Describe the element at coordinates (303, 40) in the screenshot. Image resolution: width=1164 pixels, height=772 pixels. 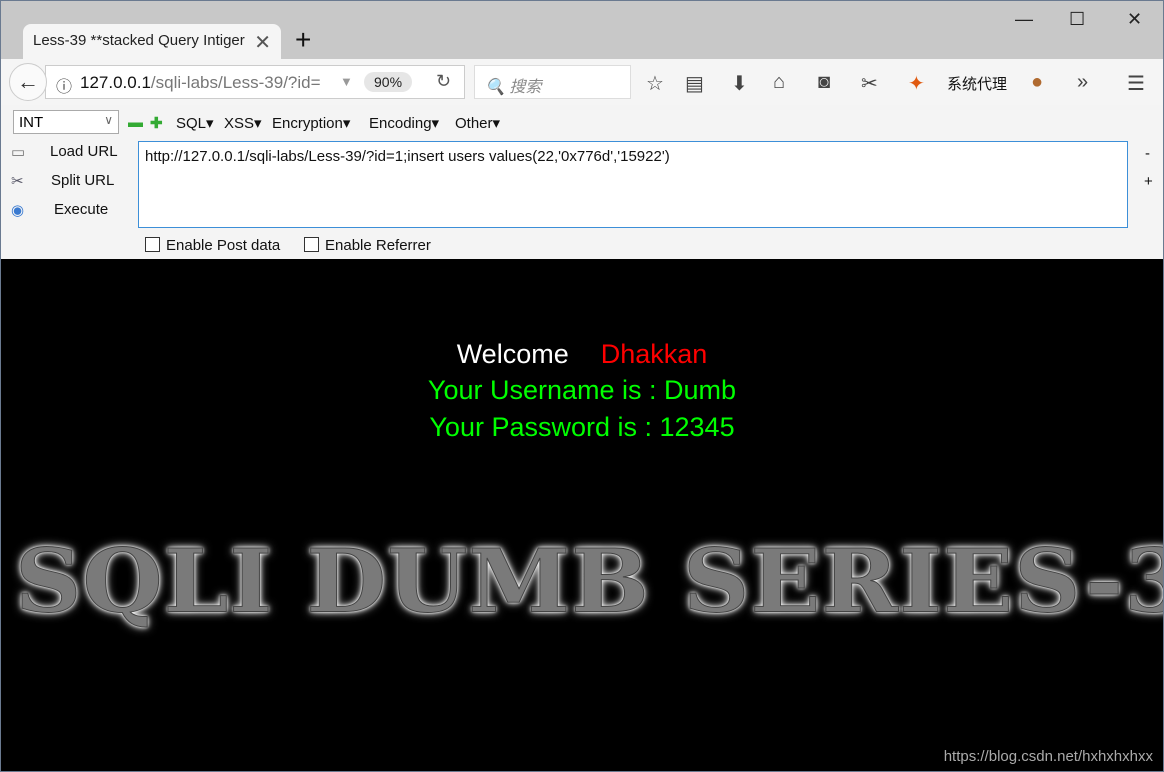
I see `new-tab-button: +` at that location.